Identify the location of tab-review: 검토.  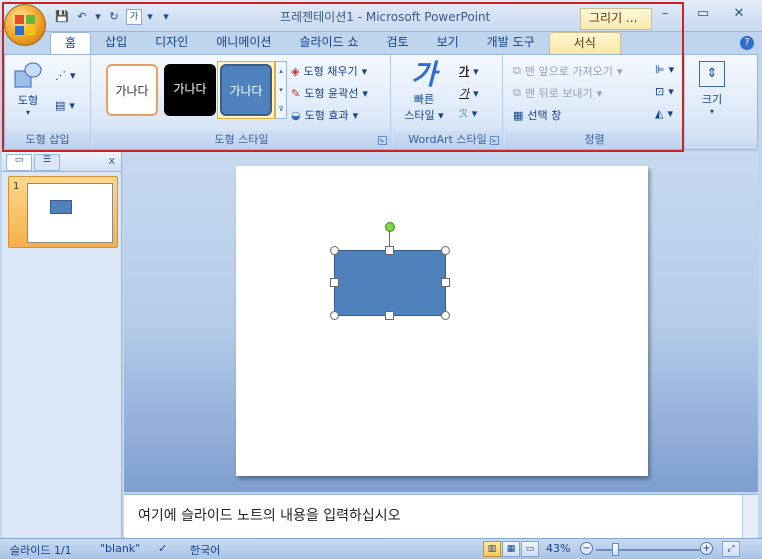
(397, 43).